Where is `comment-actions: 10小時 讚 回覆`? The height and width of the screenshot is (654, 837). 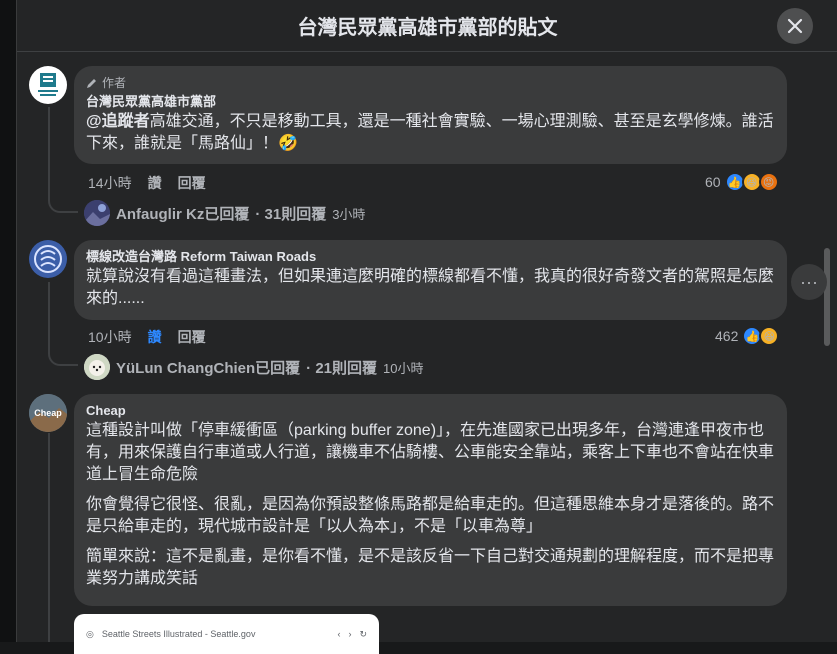 comment-actions: 10小時 讚 回覆 is located at coordinates (147, 337).